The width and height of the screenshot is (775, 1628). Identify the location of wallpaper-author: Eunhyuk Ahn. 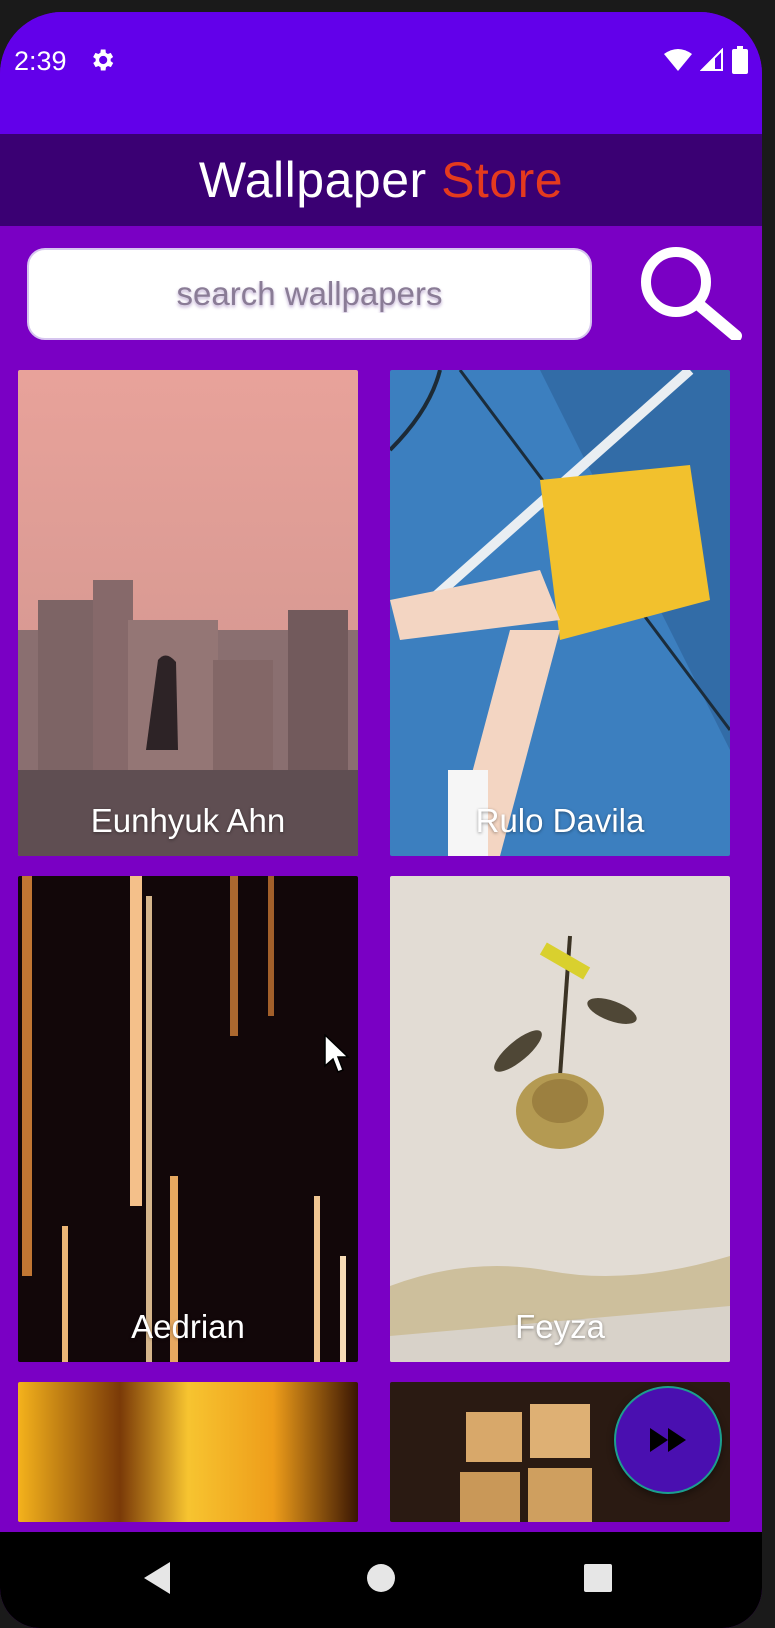
(188, 820).